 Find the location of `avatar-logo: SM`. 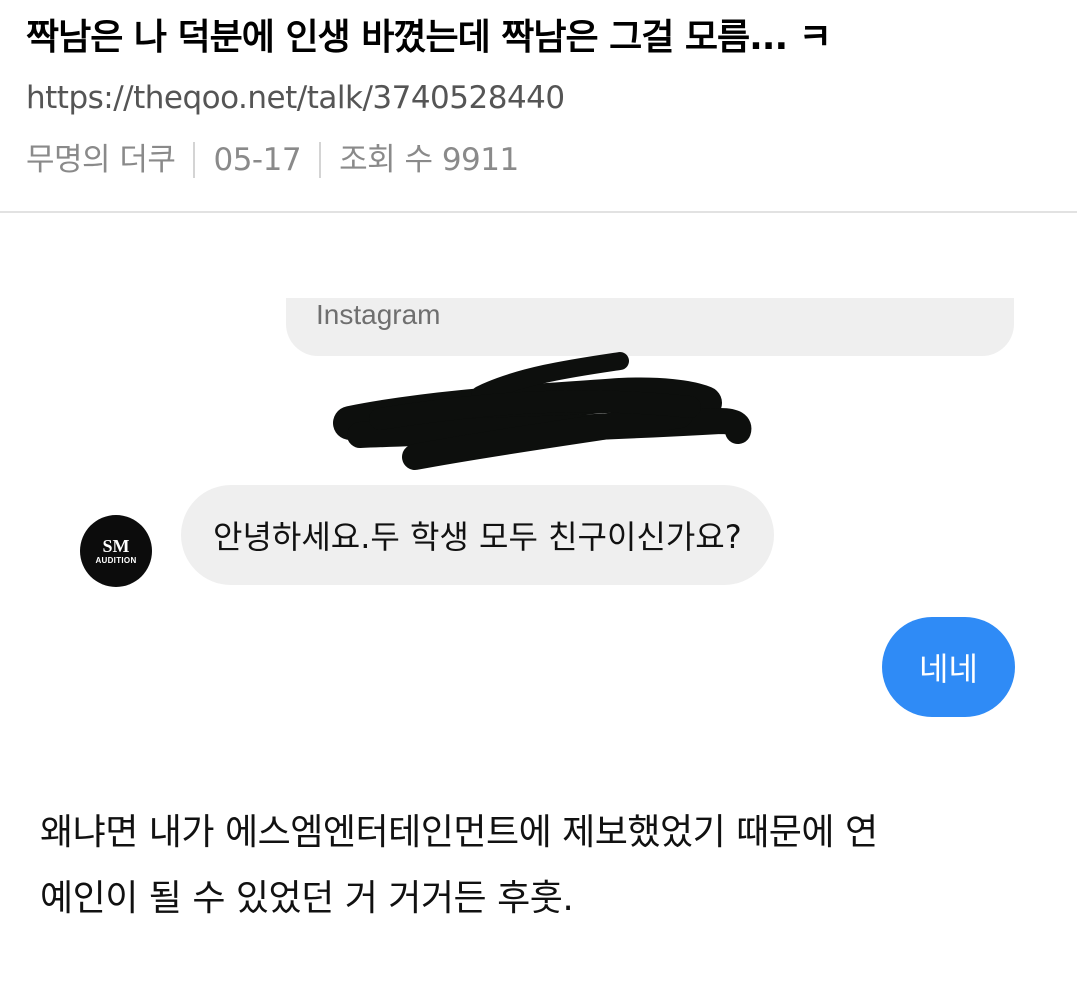

avatar-logo: SM is located at coordinates (116, 546).